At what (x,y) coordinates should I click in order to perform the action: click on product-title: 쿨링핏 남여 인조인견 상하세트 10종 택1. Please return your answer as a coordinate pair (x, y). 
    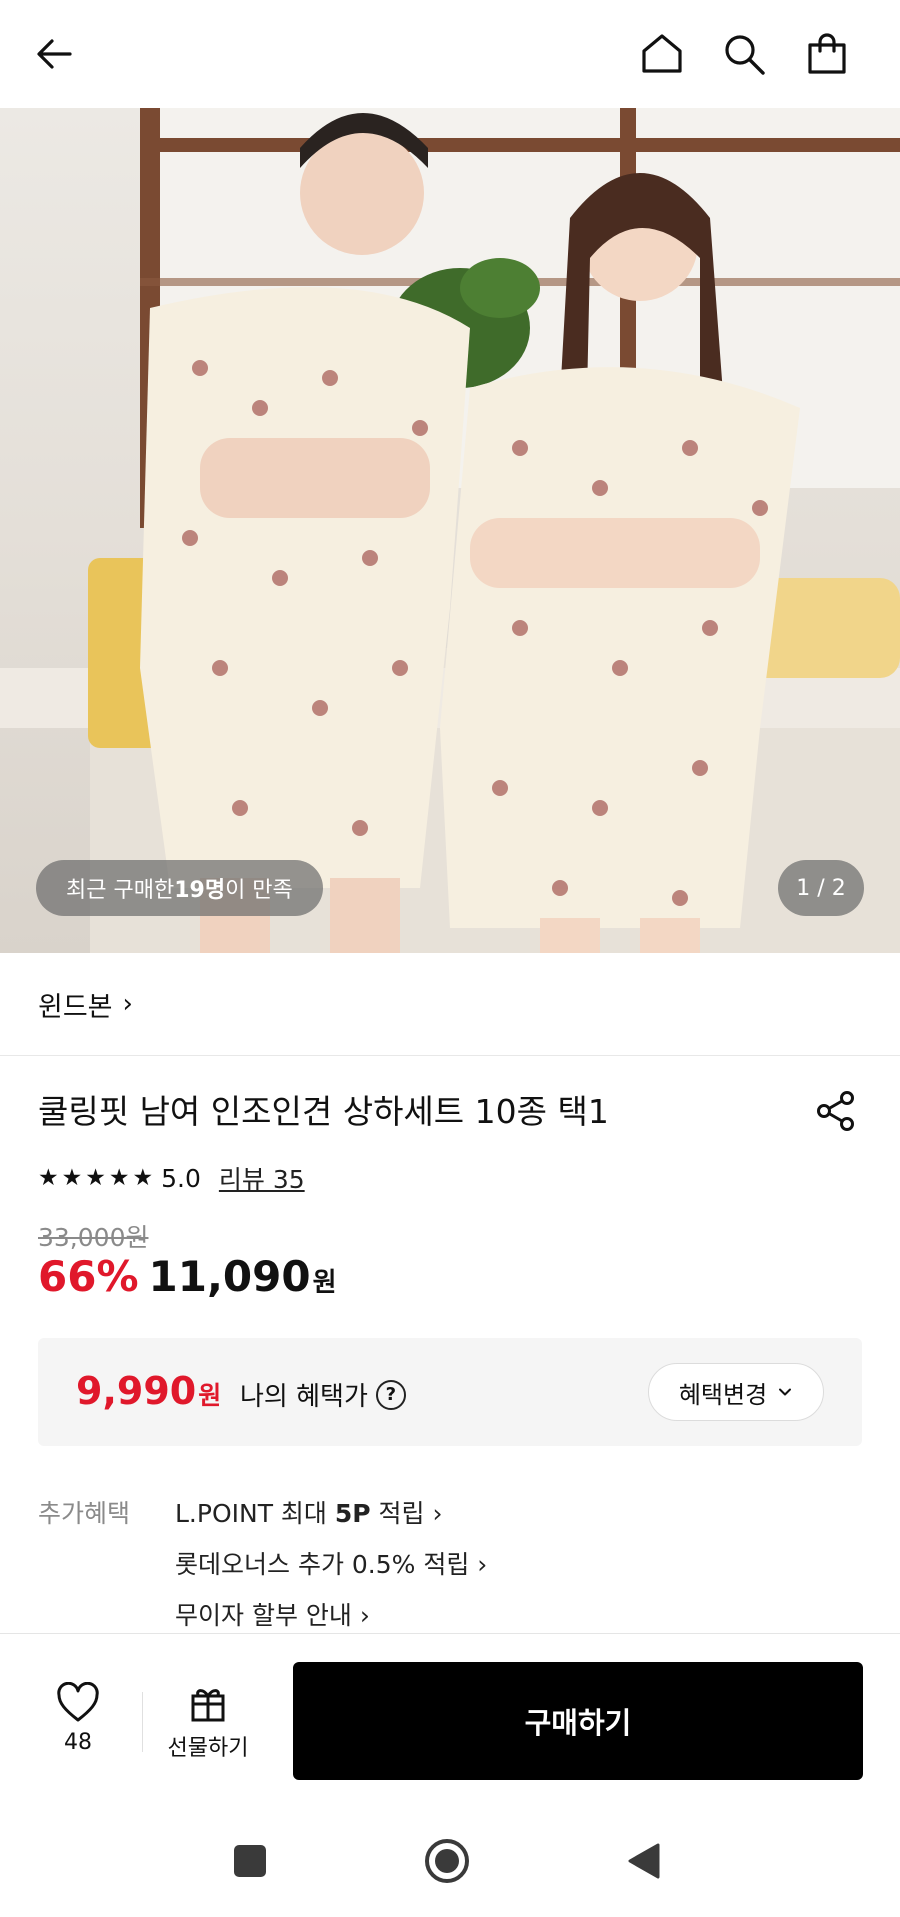
    Looking at the image, I should click on (323, 1111).